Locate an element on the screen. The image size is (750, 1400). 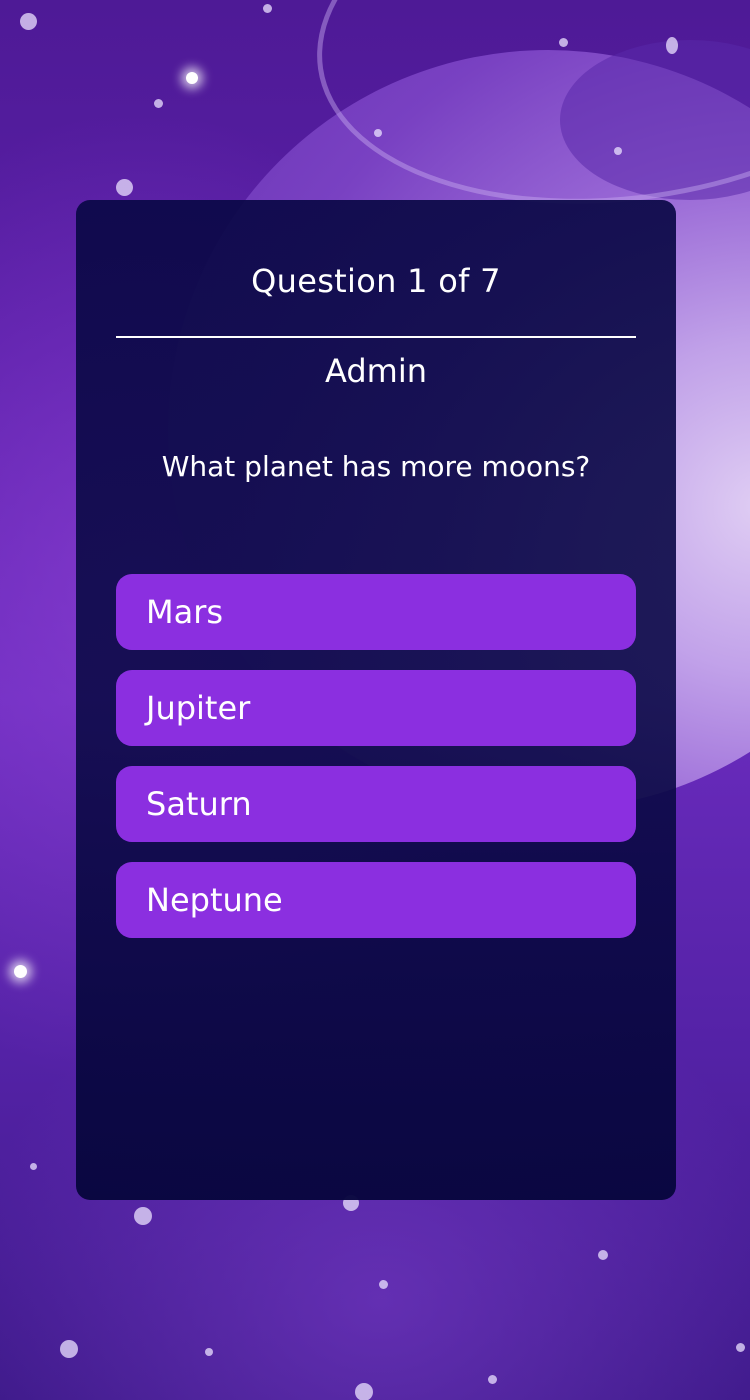
answer-button-jupiter: Jupiter is located at coordinates (376, 708).